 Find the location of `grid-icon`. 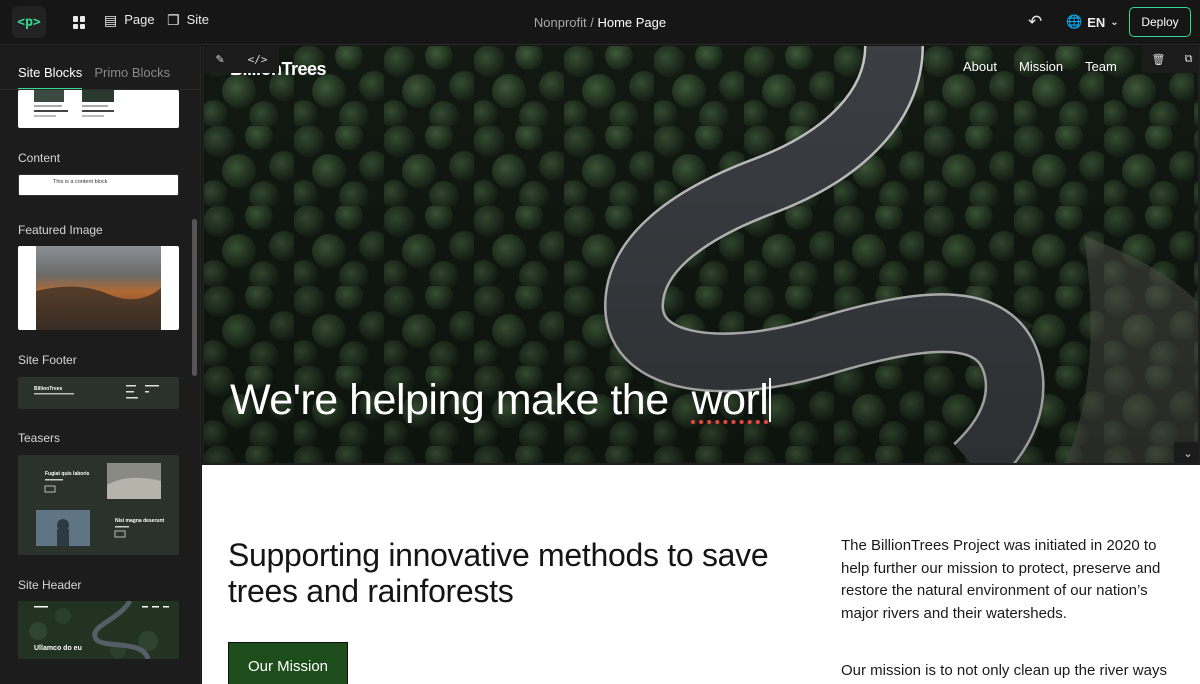

grid-icon is located at coordinates (79, 22).